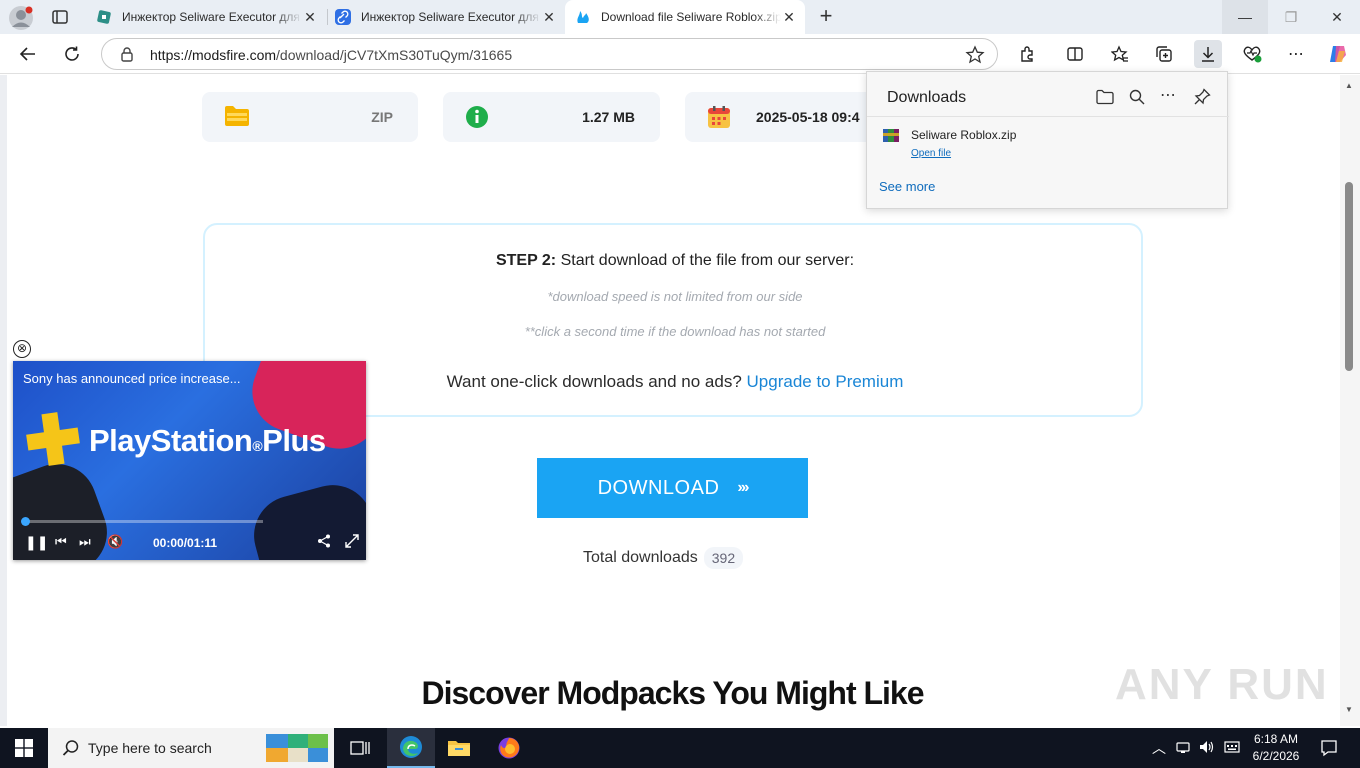 This screenshot has height=768, width=1360. I want to click on back-button, so click(28, 54).